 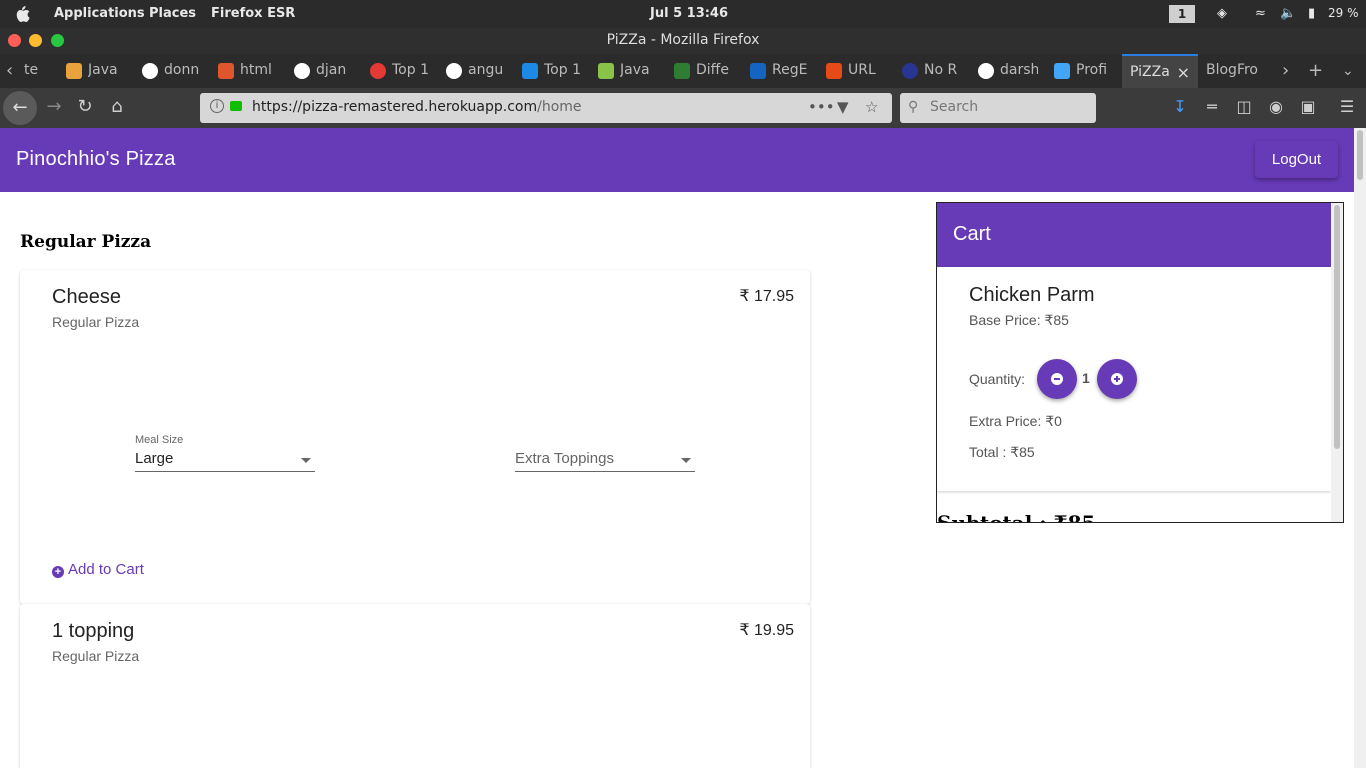 What do you see at coordinates (635, 70) in the screenshot?
I see `tab-label: Java` at bounding box center [635, 70].